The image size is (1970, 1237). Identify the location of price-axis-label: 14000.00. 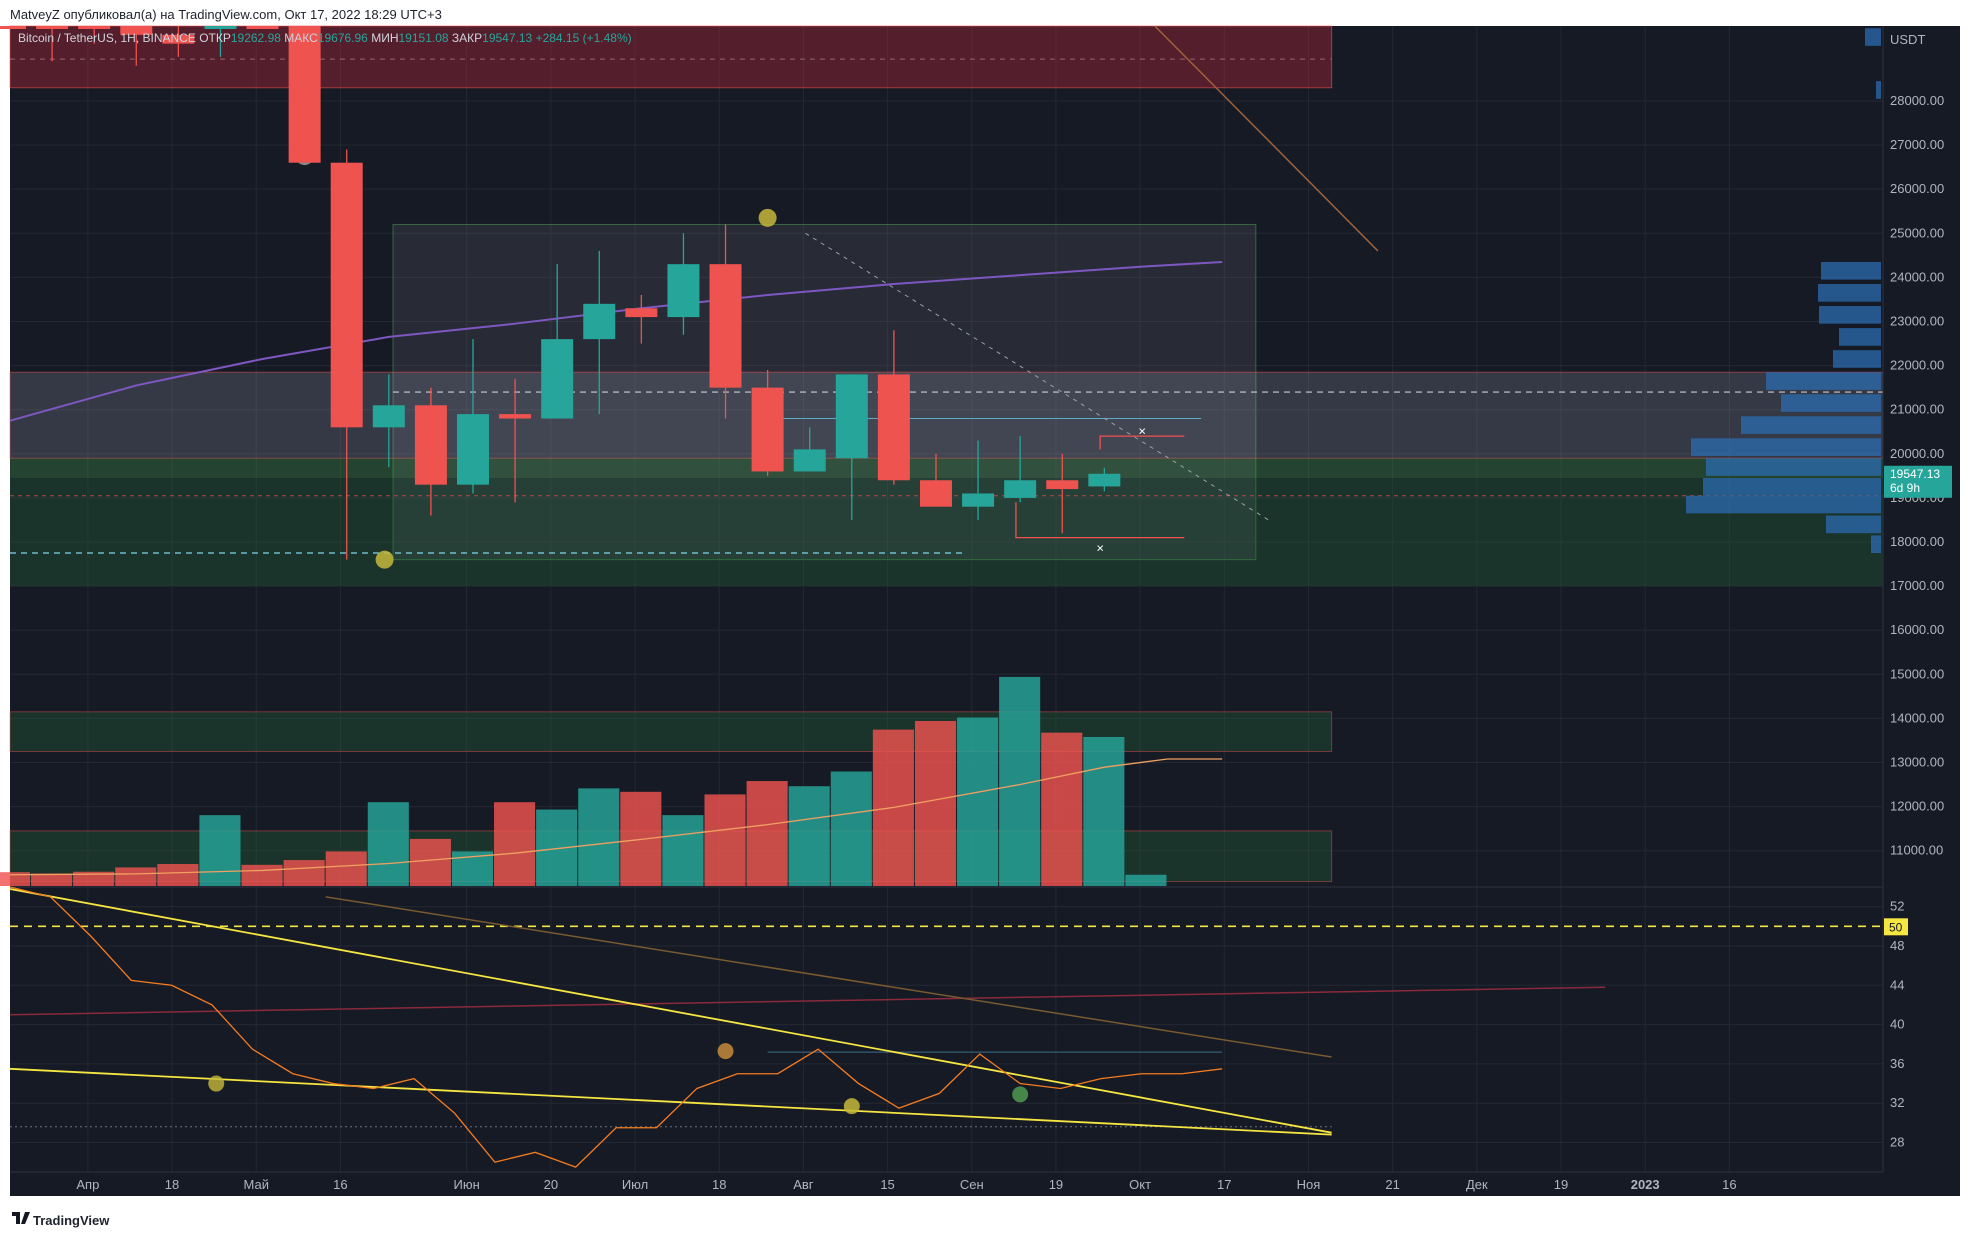
(1917, 717).